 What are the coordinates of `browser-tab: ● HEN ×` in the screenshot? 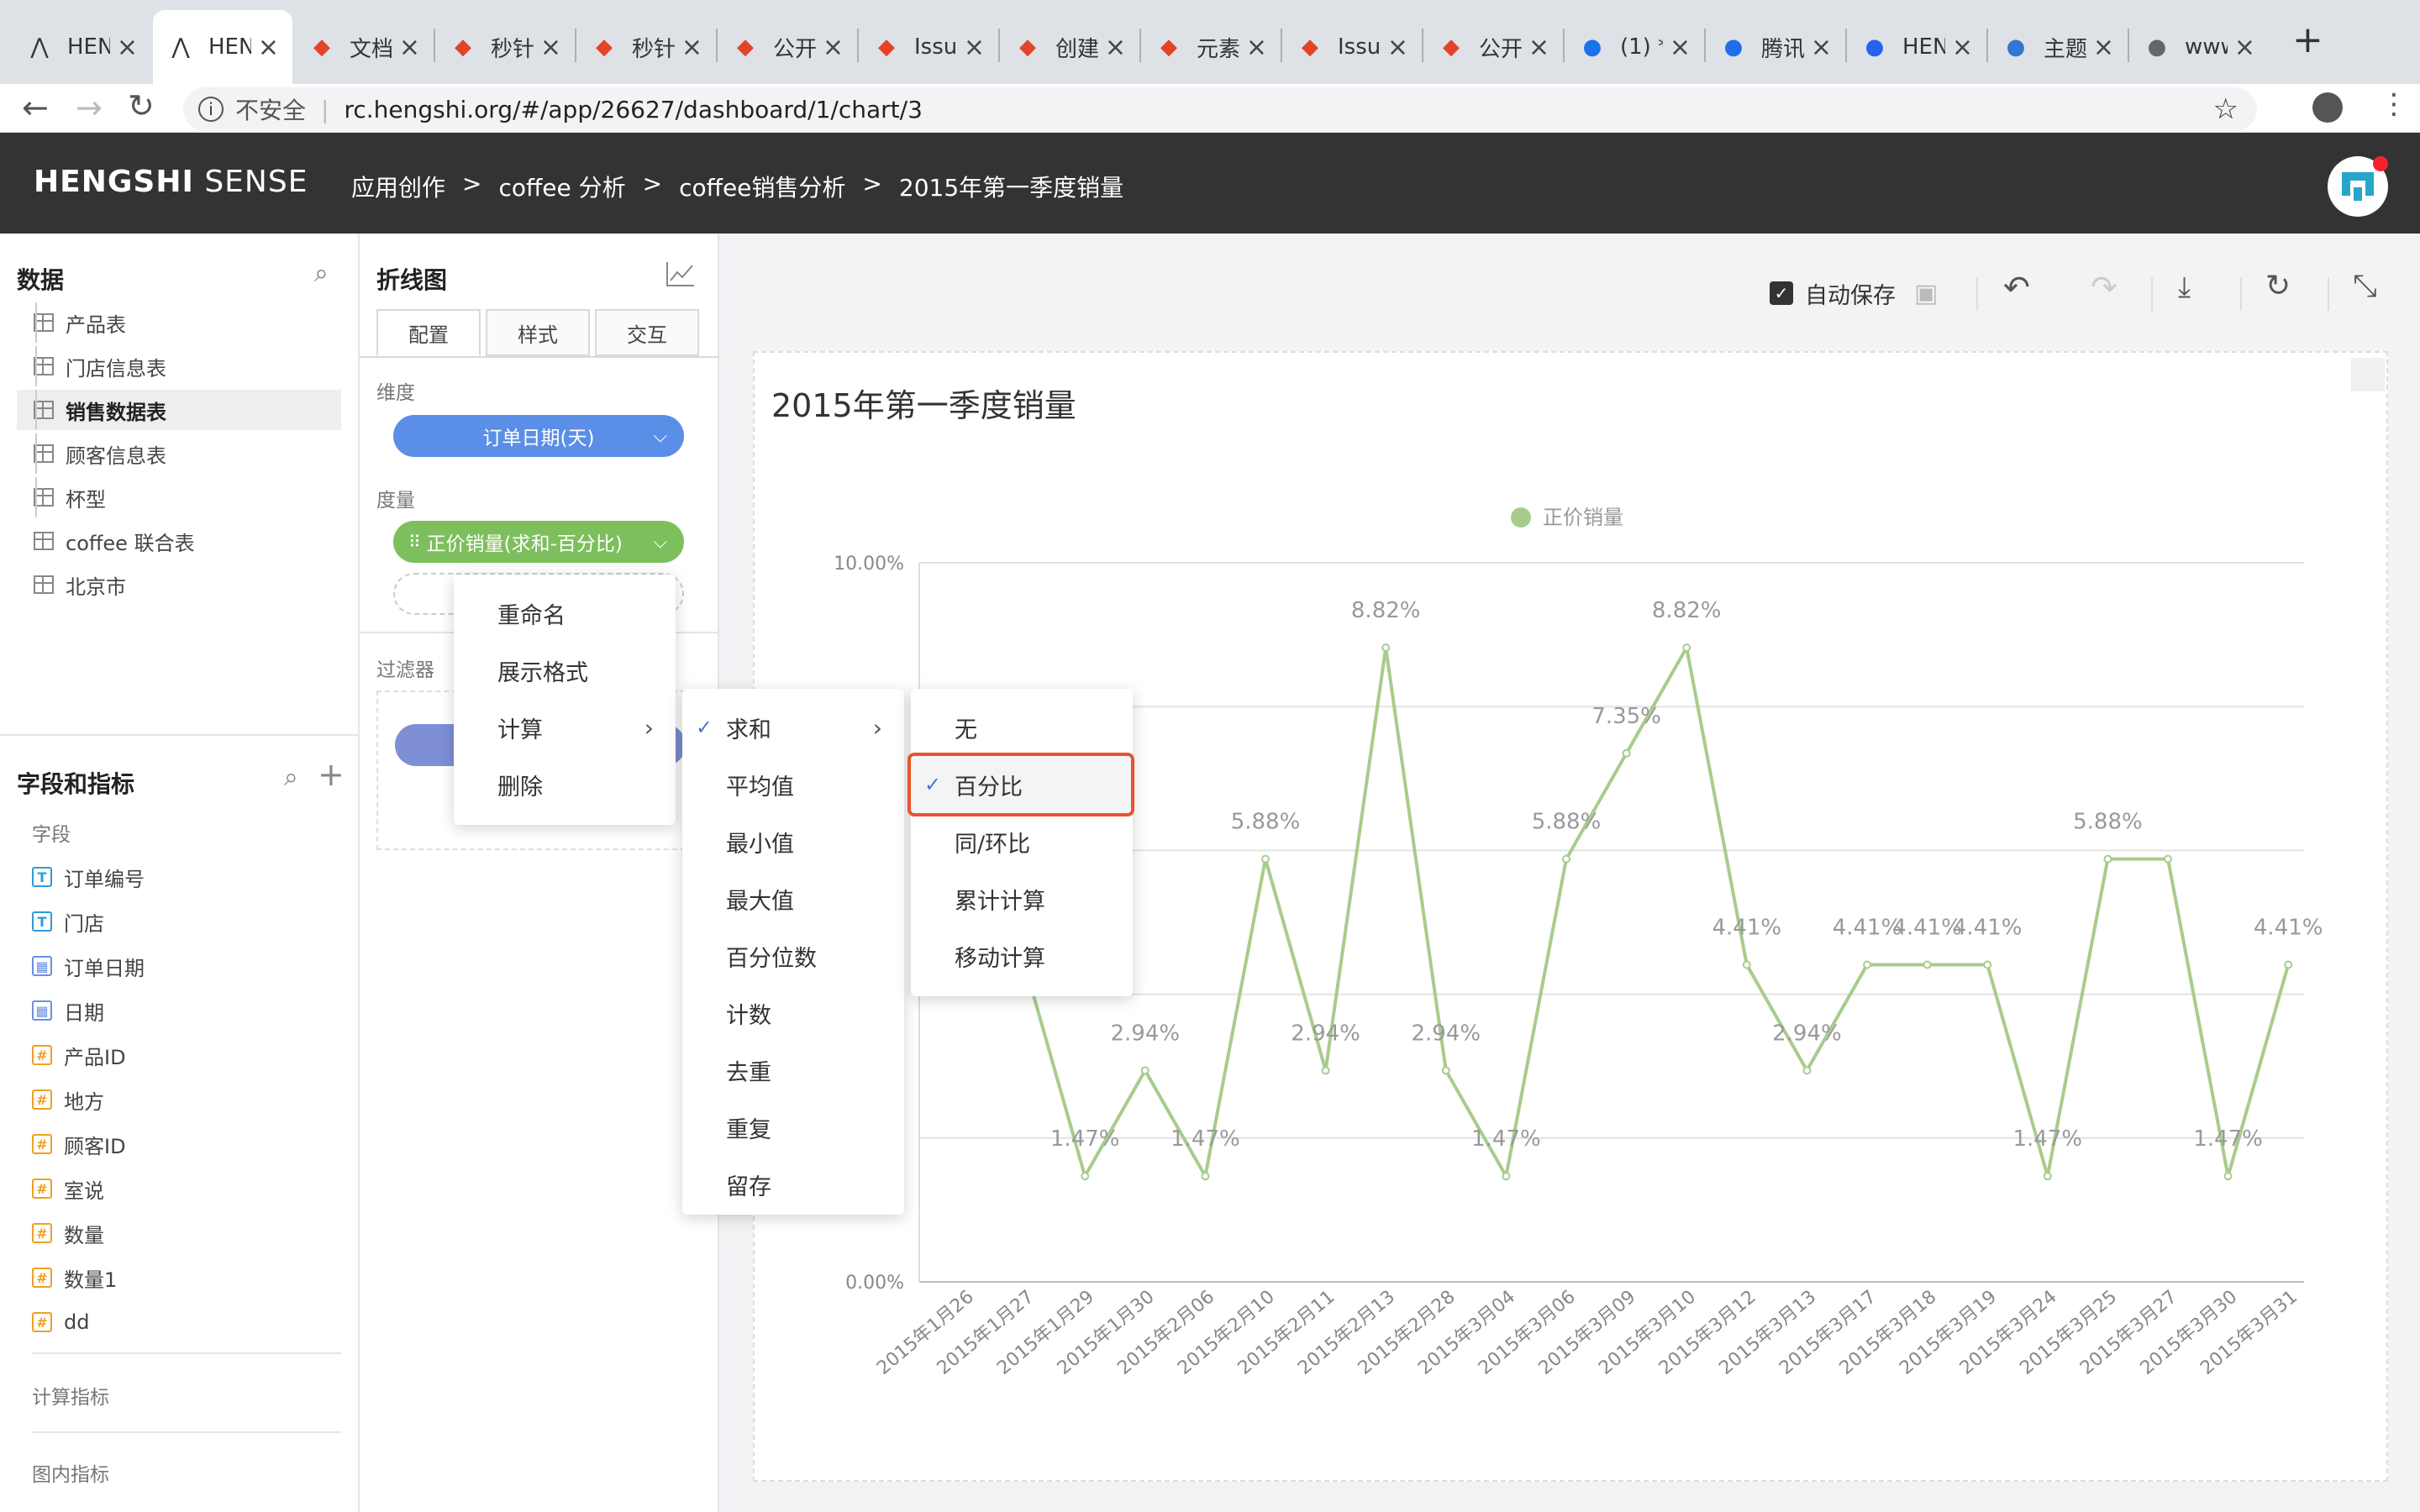 It's located at (1917, 47).